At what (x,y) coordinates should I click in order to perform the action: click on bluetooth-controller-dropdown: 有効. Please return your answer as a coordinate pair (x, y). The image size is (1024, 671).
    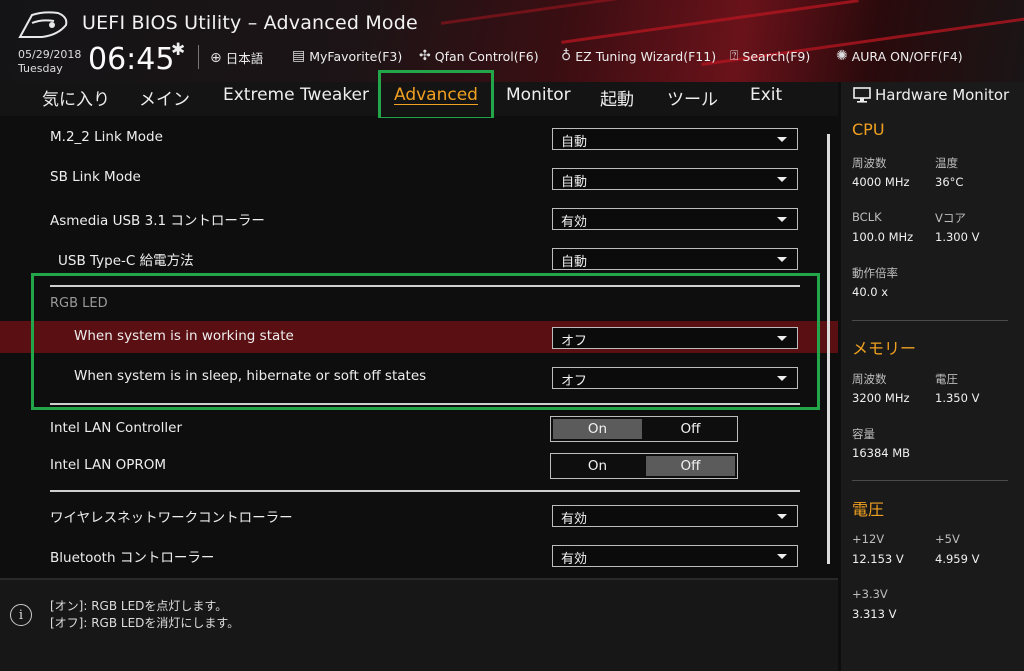
    Looking at the image, I should click on (675, 556).